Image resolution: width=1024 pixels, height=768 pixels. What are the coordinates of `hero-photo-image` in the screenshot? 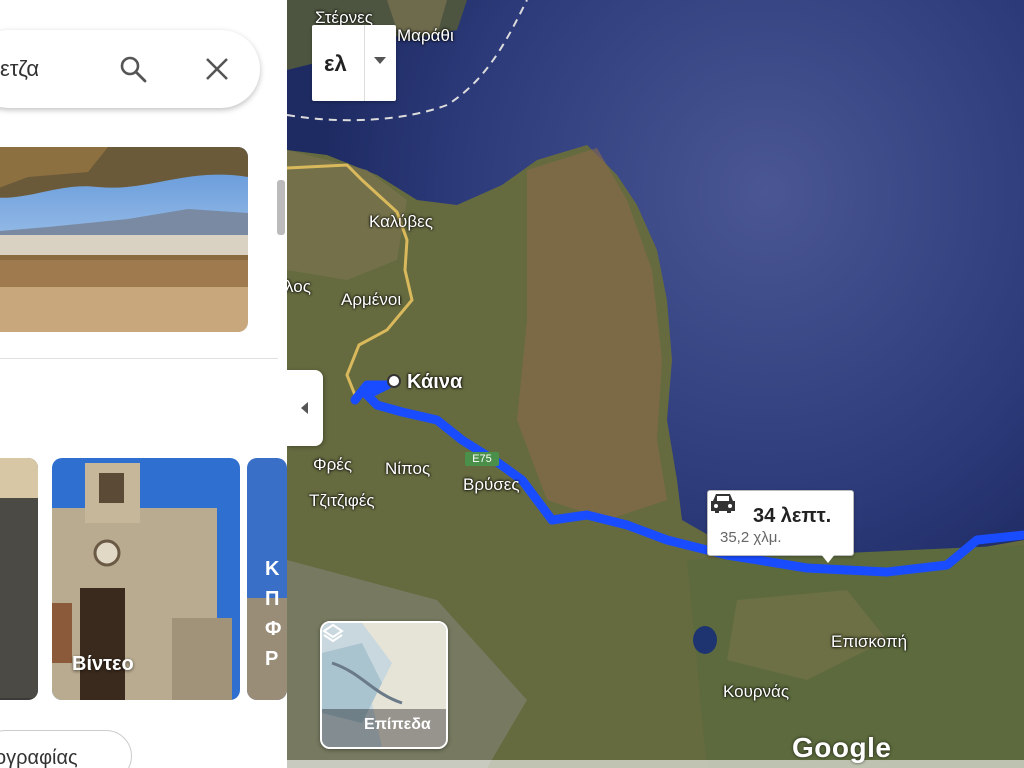 It's located at (124, 239).